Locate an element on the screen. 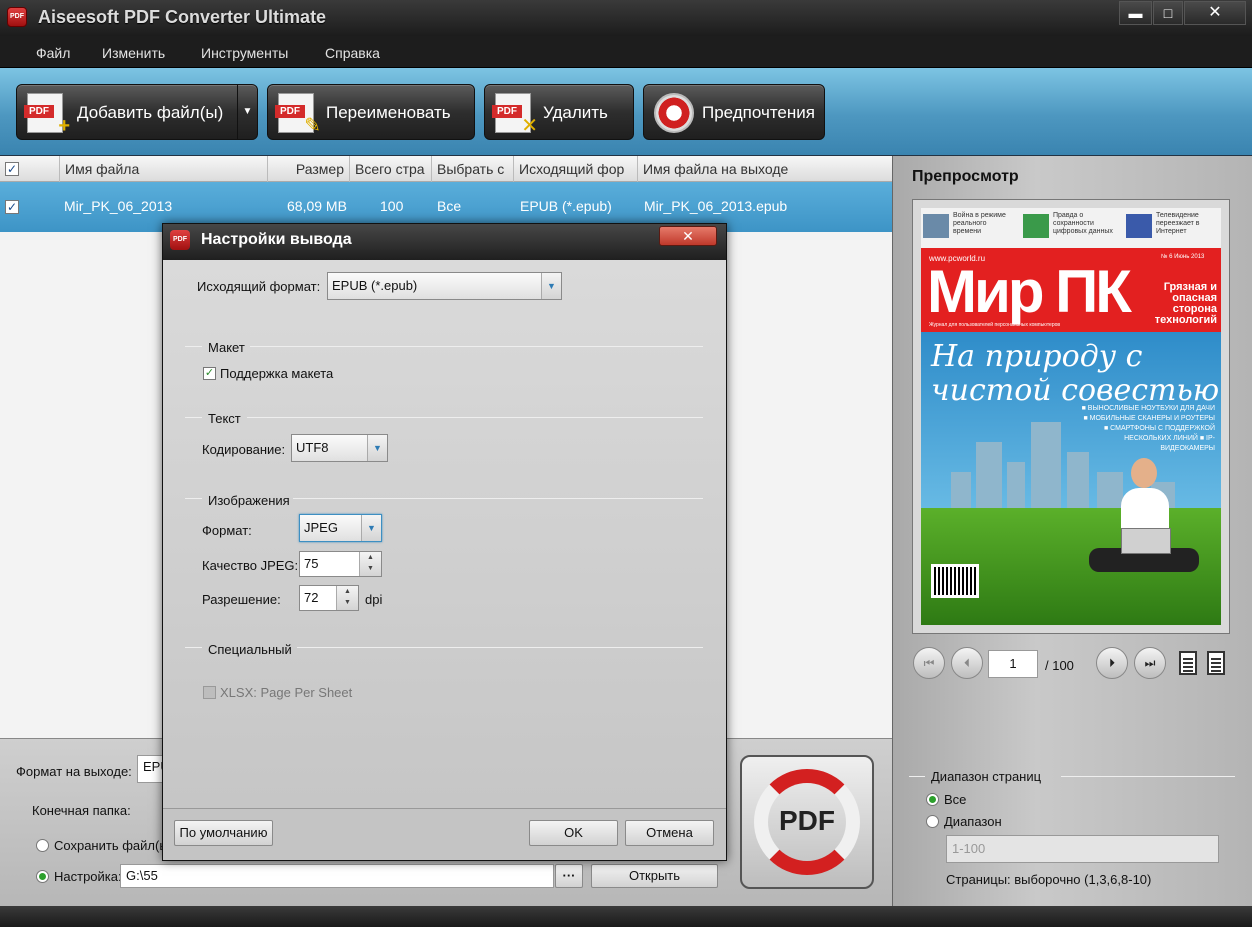 The width and height of the screenshot is (1252, 927). cover-teaser-3-text: Телевидение переезжает в Интернет is located at coordinates (1178, 223).